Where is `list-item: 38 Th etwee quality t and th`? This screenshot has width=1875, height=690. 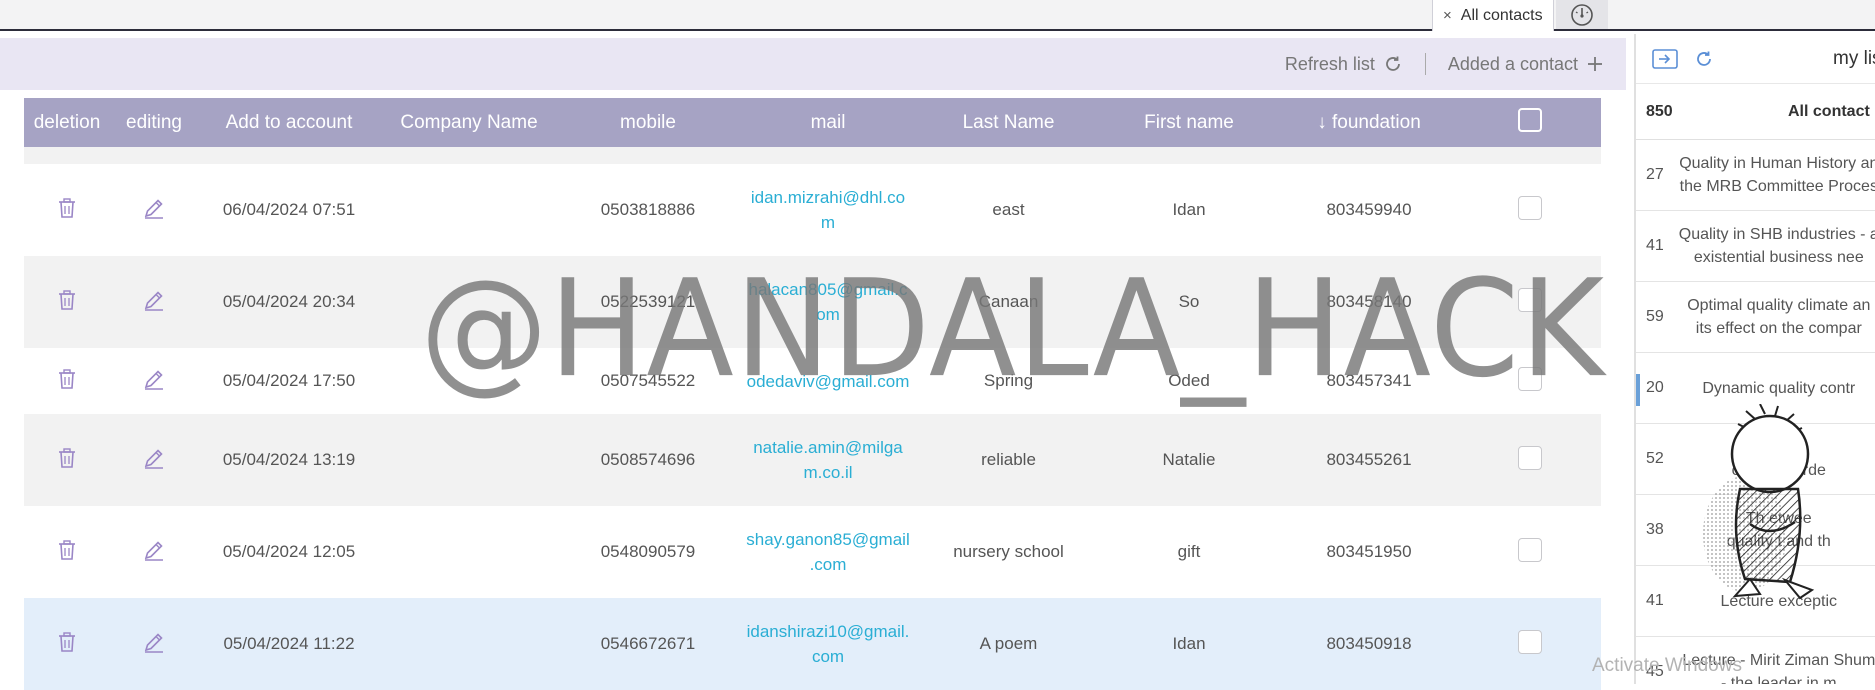
list-item: 38 Th etwee quality t and th is located at coordinates (1755, 530).